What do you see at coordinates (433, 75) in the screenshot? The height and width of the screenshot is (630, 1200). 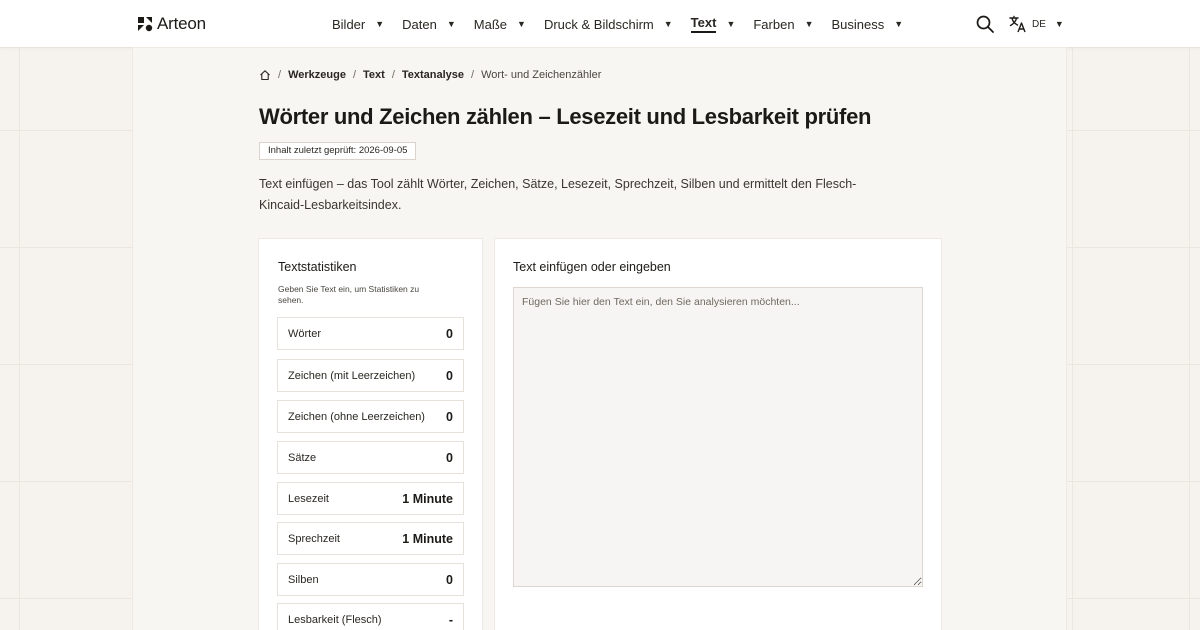 I see `breadcrumb-item-textanalyse: Textanalyse` at bounding box center [433, 75].